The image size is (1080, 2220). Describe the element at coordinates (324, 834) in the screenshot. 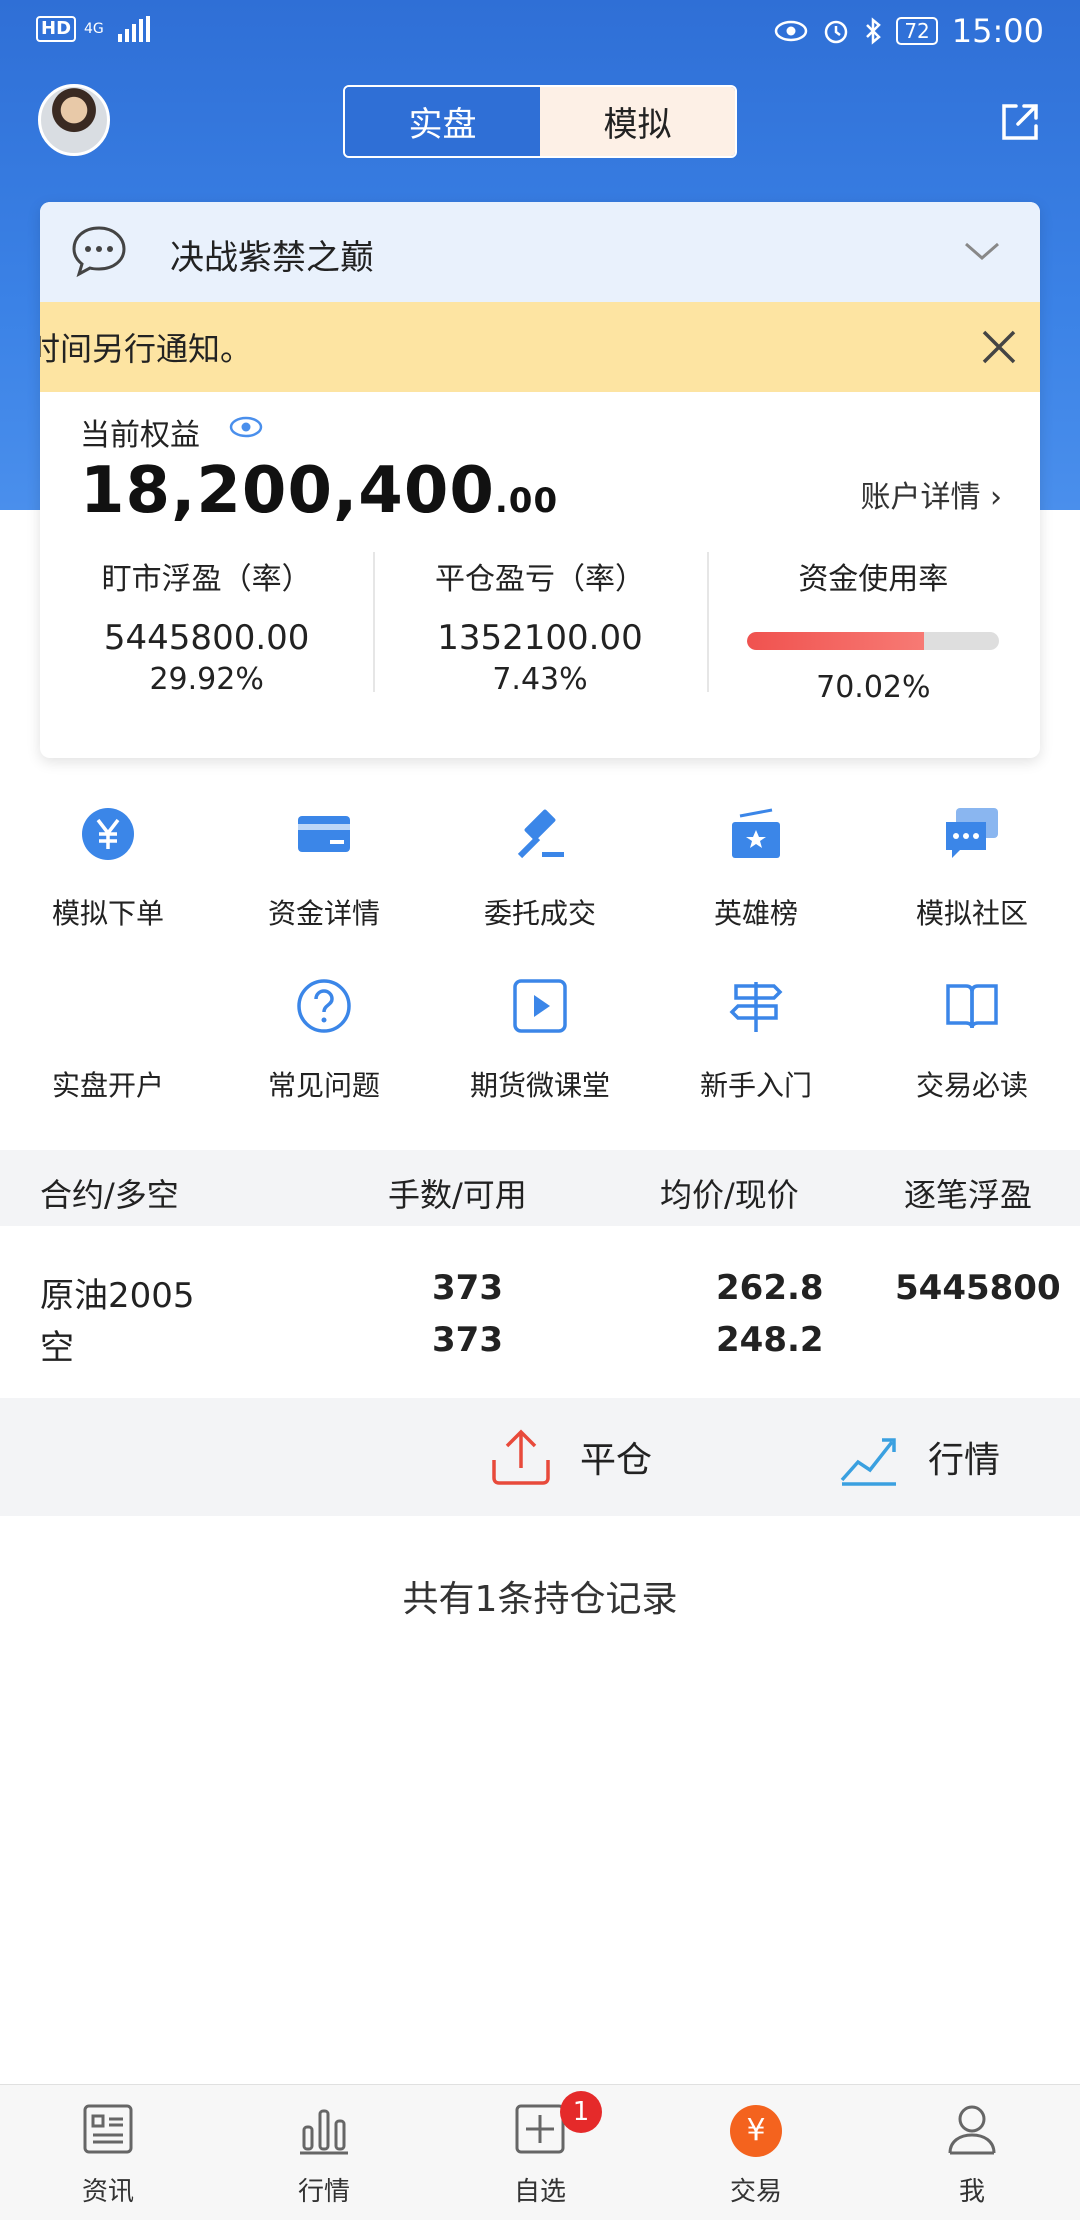

I see `card-icon` at that location.